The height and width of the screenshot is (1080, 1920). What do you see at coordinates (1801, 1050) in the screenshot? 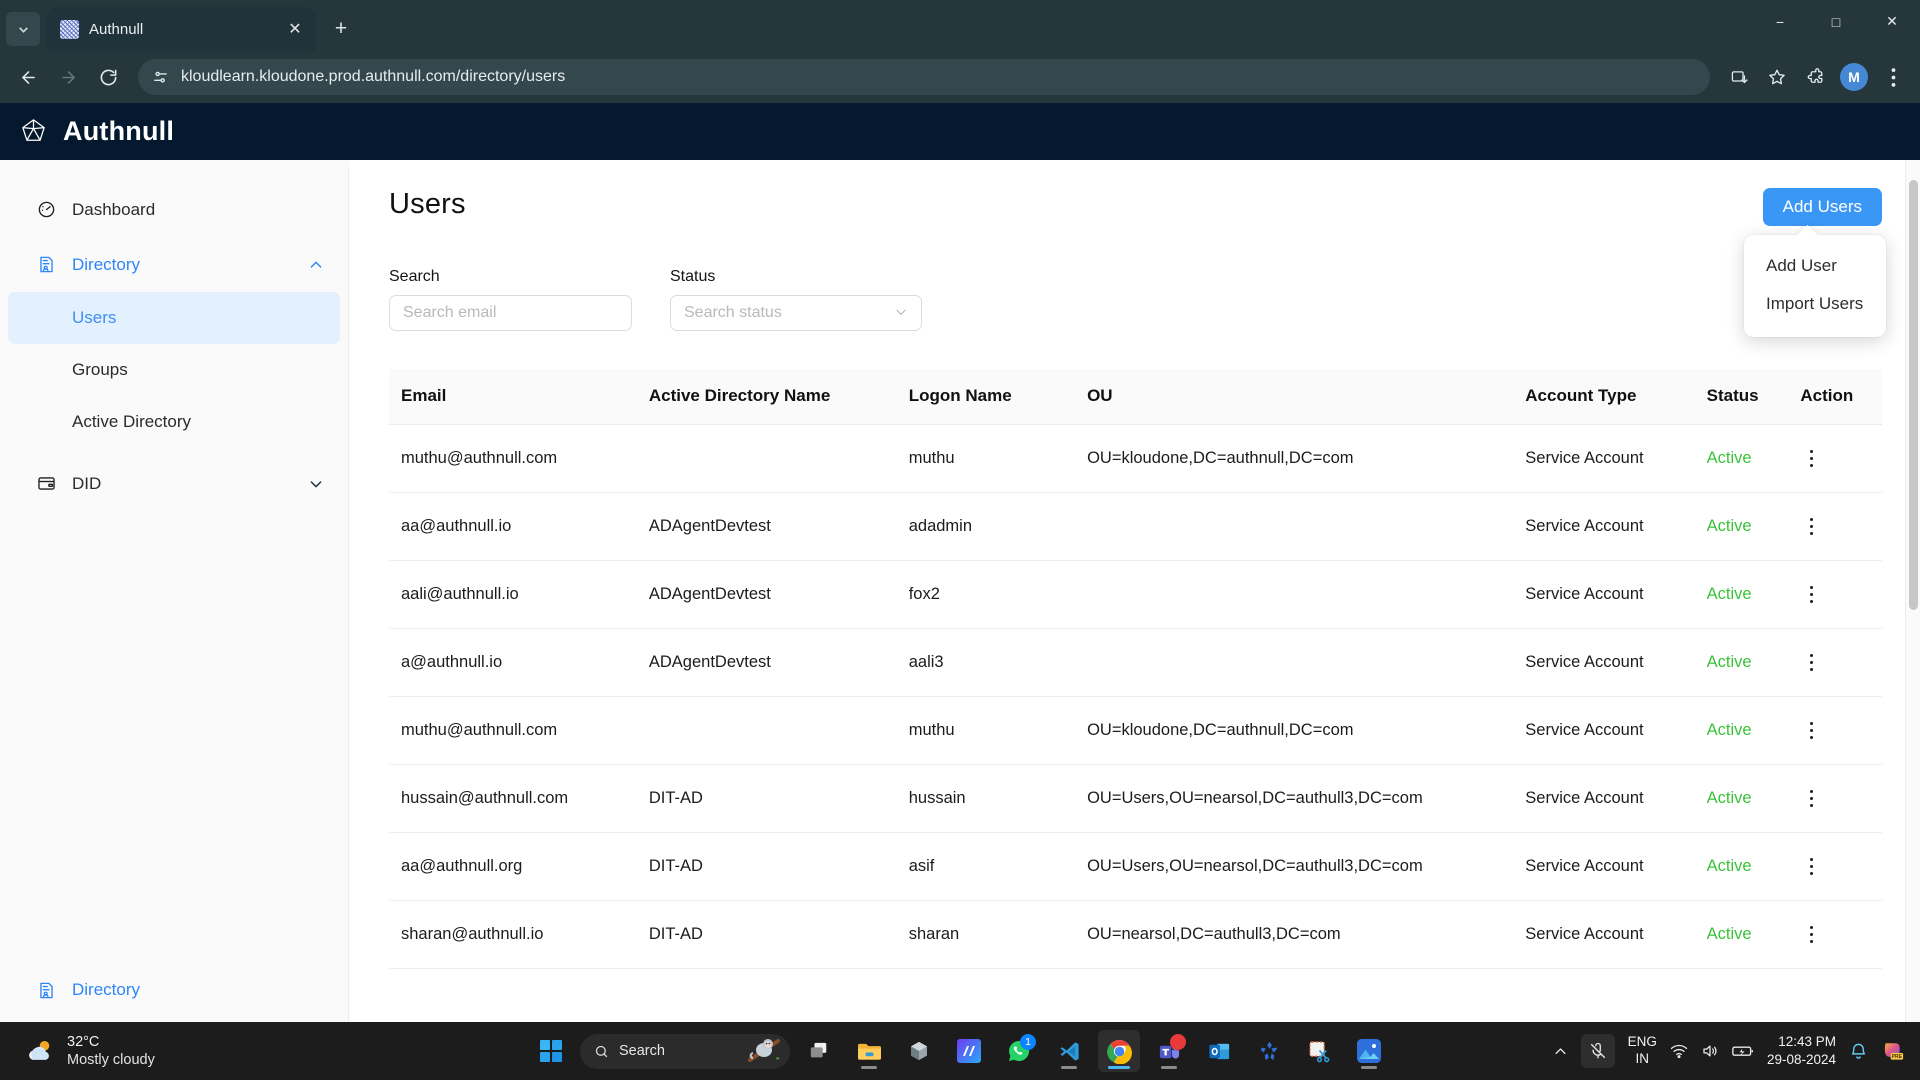
I see `clock-widget: 12:43 PM 29-08-2024` at bounding box center [1801, 1050].